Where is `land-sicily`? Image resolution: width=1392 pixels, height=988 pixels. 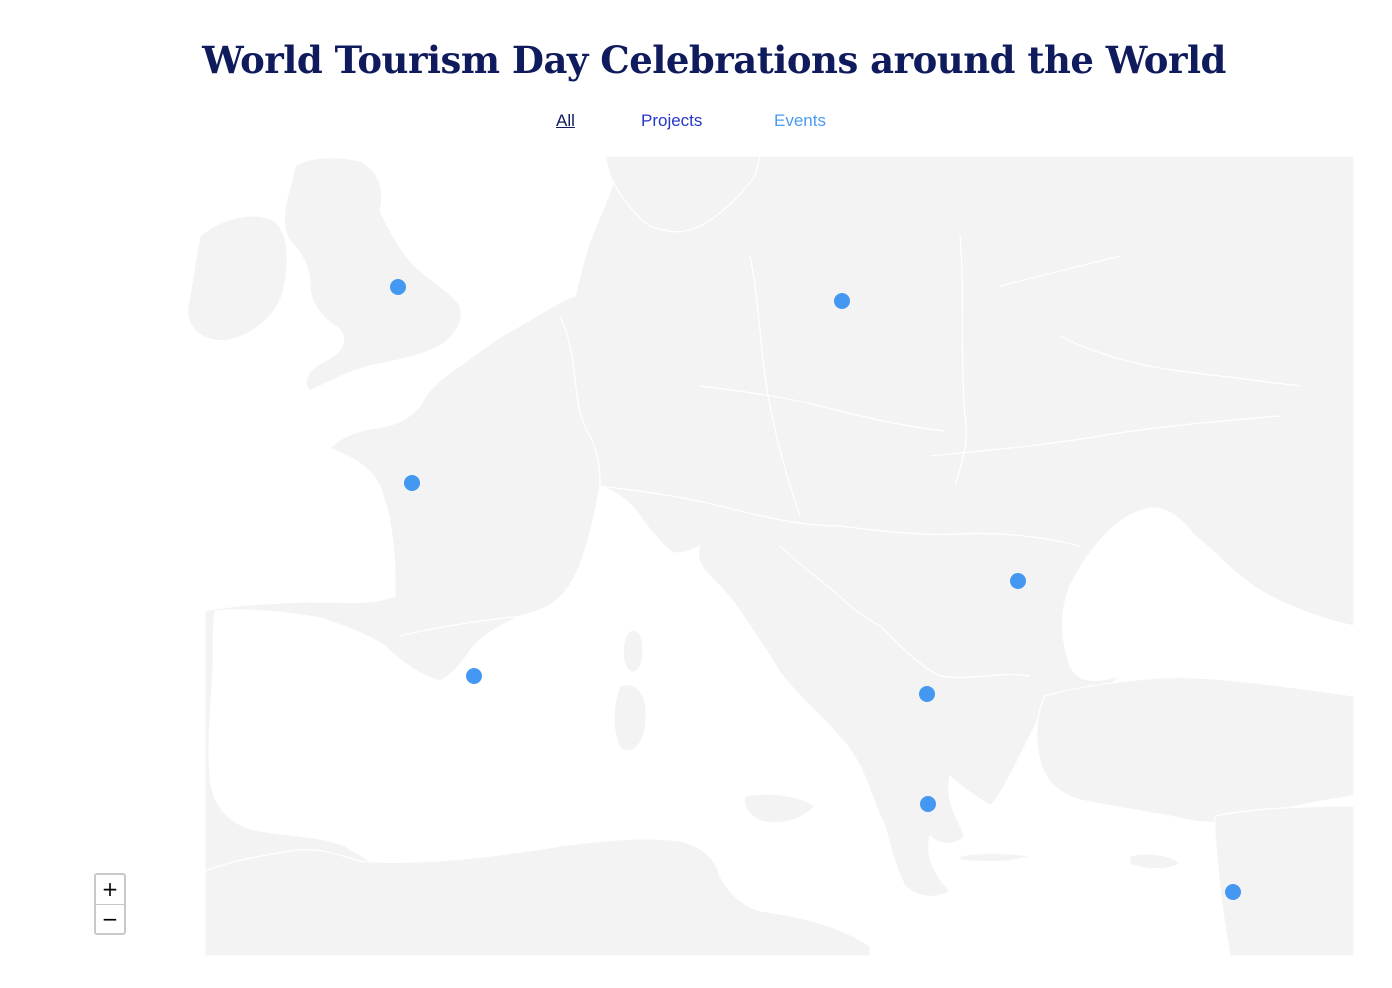 land-sicily is located at coordinates (779, 808).